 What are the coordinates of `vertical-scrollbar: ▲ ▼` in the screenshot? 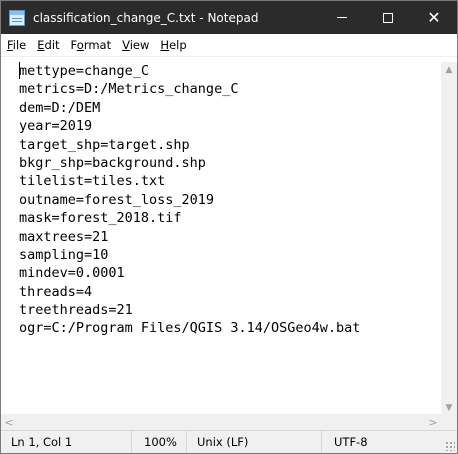 It's located at (449, 239).